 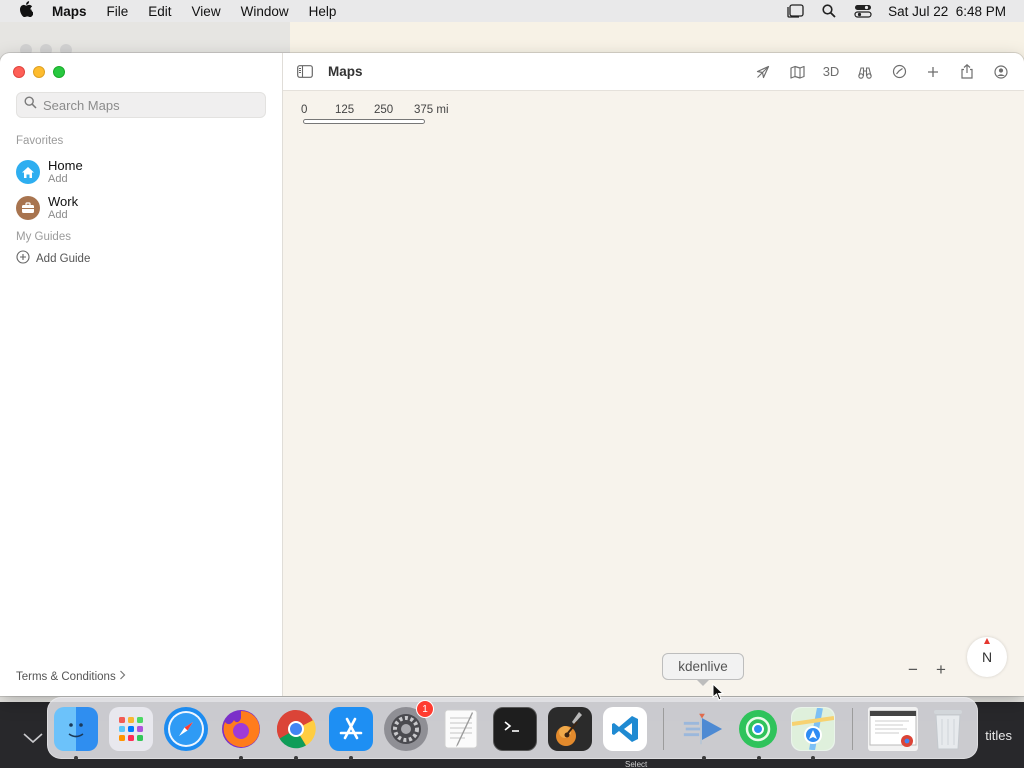 I want to click on chrome-running-dot, so click(x=296, y=758).